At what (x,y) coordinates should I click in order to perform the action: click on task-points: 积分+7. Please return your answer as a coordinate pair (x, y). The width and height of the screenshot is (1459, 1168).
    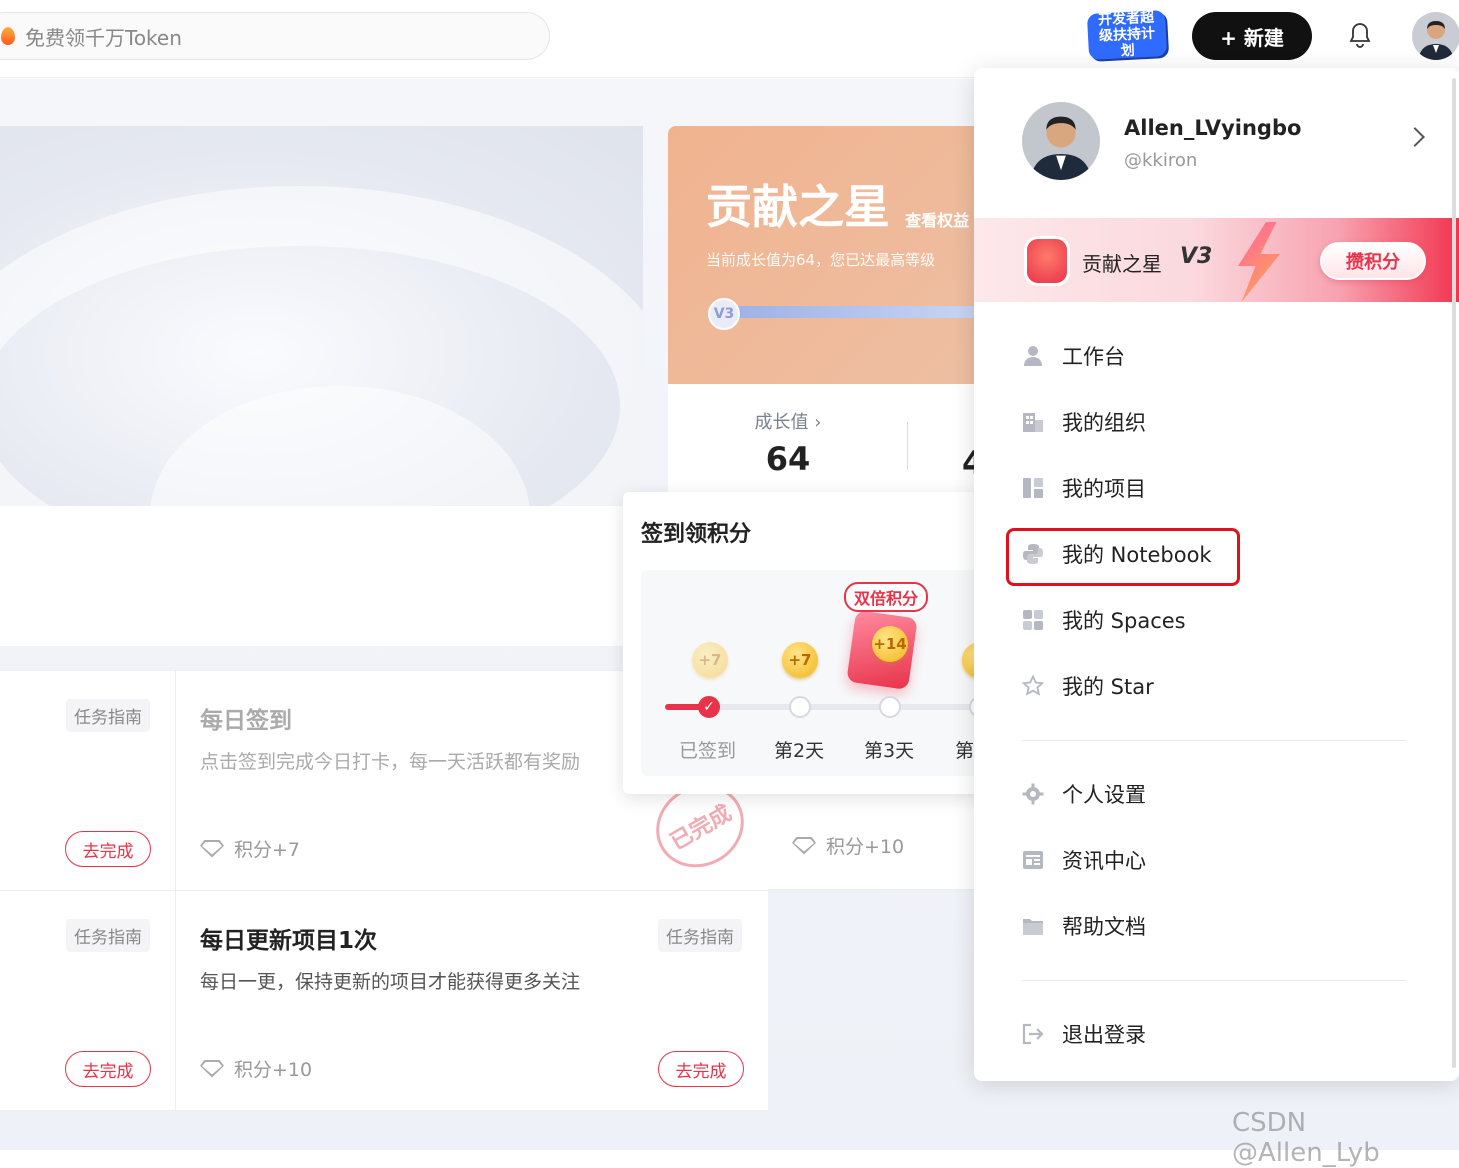
    Looking at the image, I should click on (250, 848).